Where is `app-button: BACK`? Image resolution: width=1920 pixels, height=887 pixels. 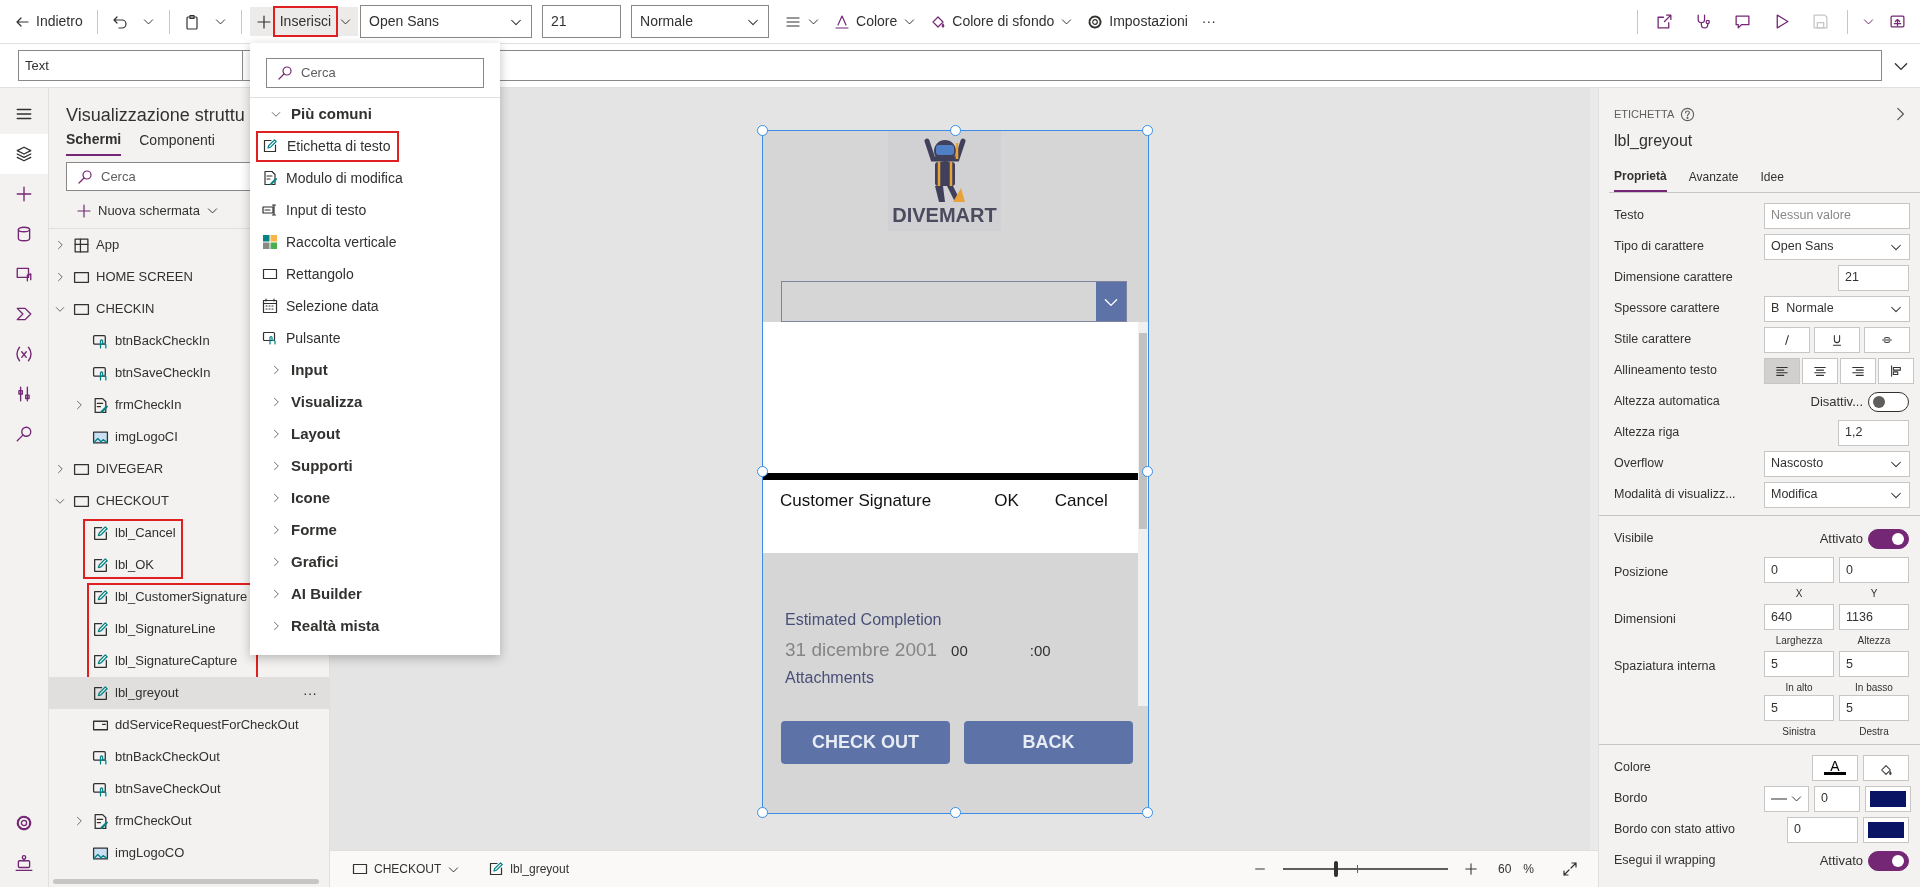
app-button: BACK is located at coordinates (1048, 742).